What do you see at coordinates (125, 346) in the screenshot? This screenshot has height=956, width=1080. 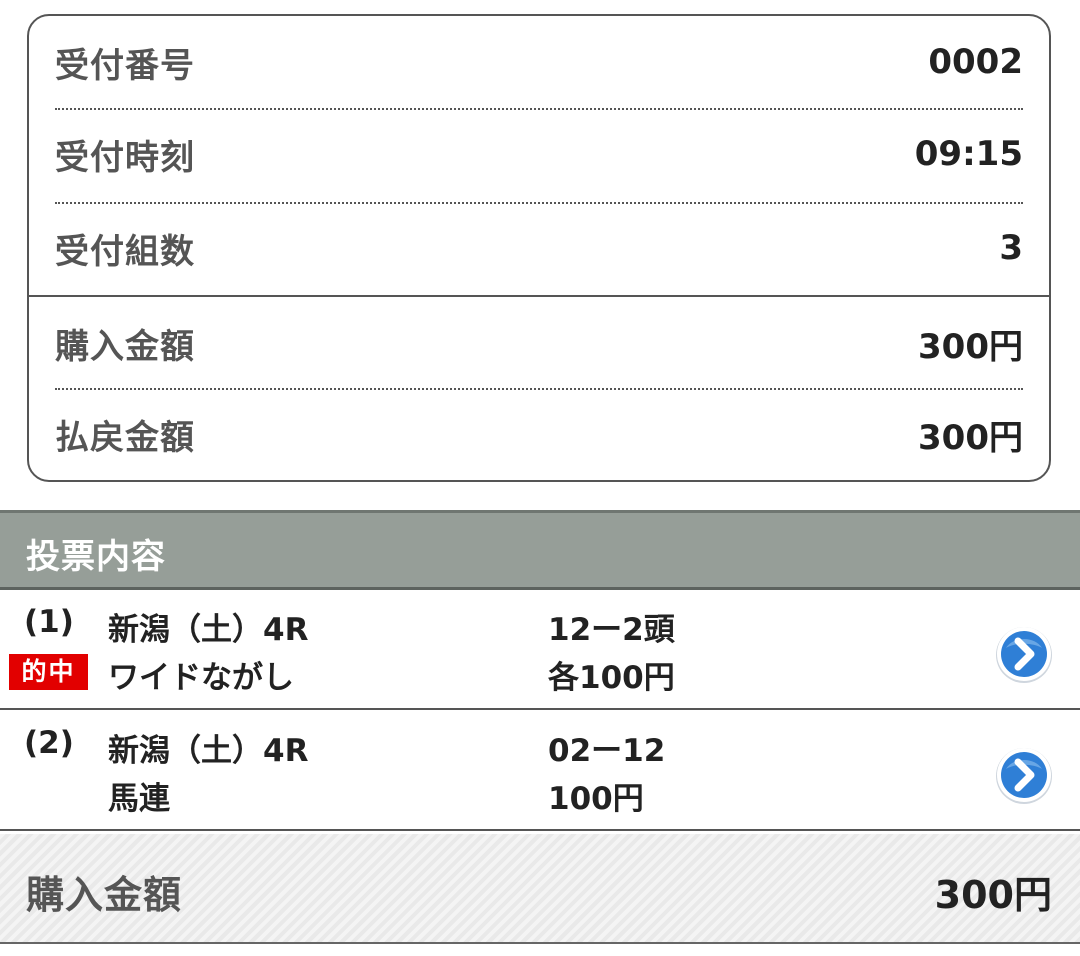 I see `purchase-amount-label: 購入金額` at bounding box center [125, 346].